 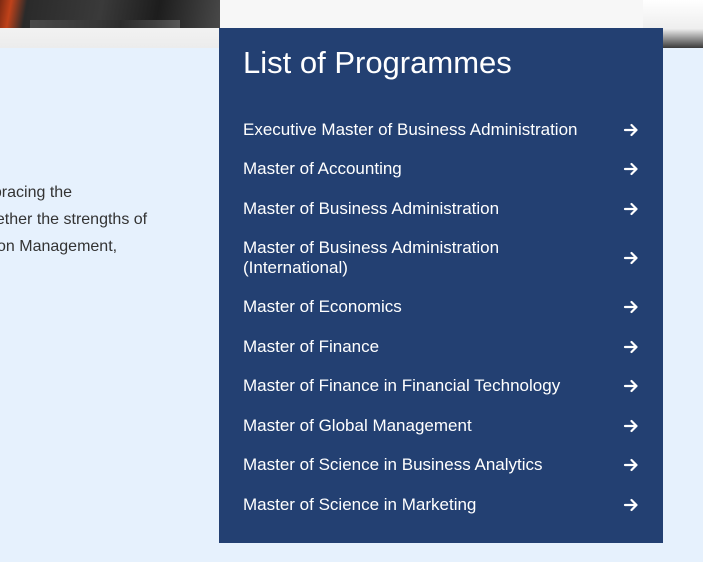 I want to click on programme-link: Master of Science in Business Analytics, so click(x=441, y=466).